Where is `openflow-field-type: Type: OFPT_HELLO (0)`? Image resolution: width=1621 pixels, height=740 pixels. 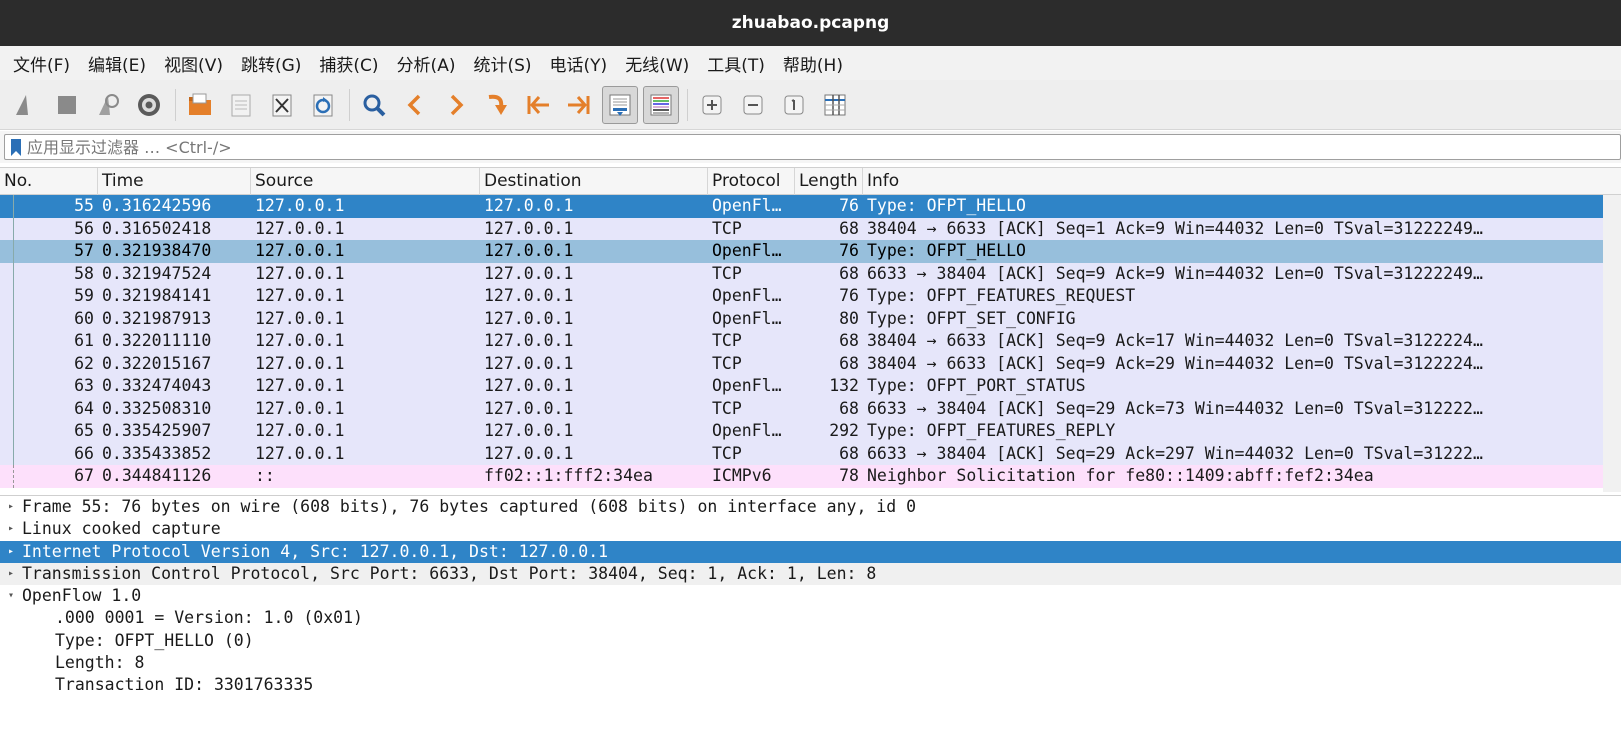
openflow-field-type: Type: OFPT_HELLO (0) is located at coordinates (810, 641).